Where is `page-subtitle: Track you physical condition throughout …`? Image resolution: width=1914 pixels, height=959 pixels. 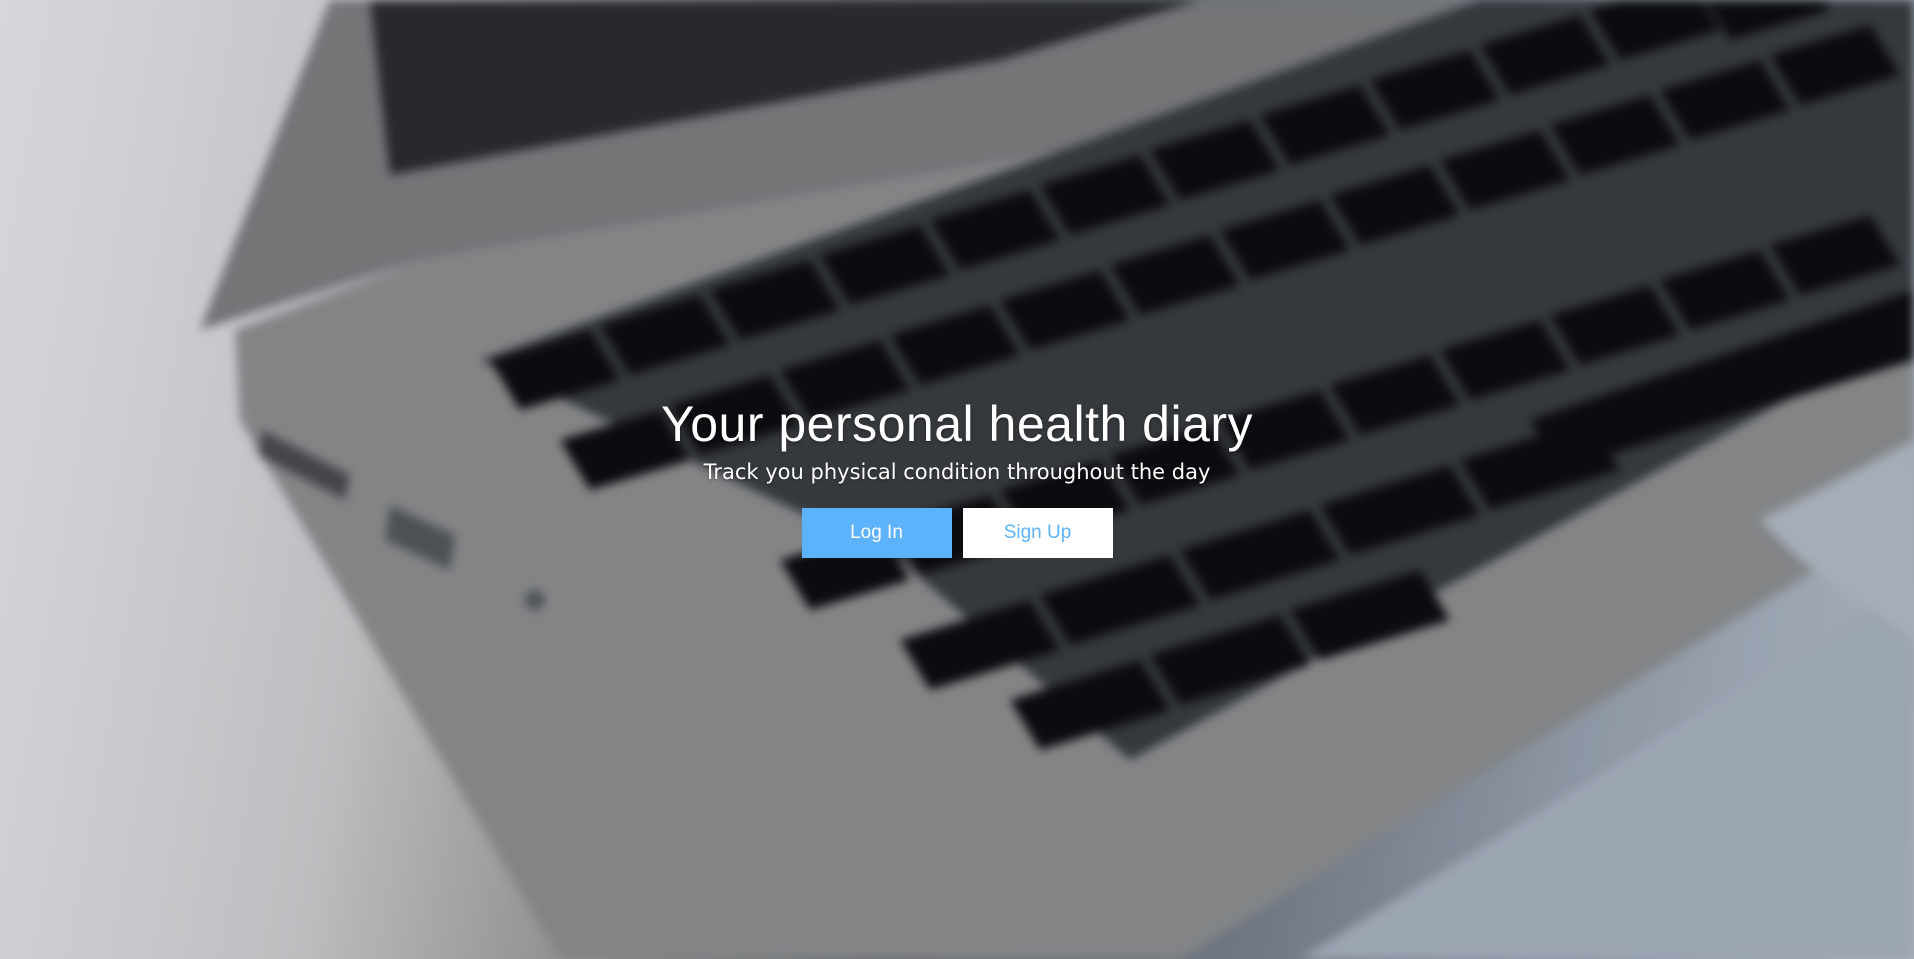 page-subtitle: Track you physical condition throughout … is located at coordinates (957, 472).